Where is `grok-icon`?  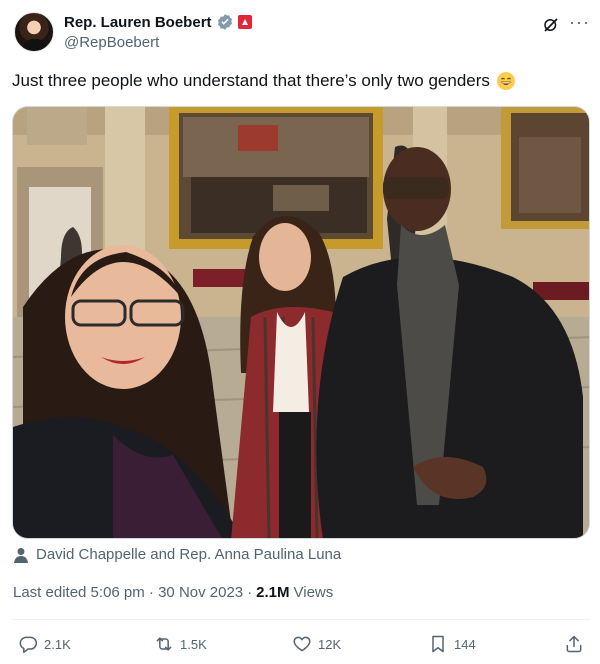
grok-icon is located at coordinates (551, 25).